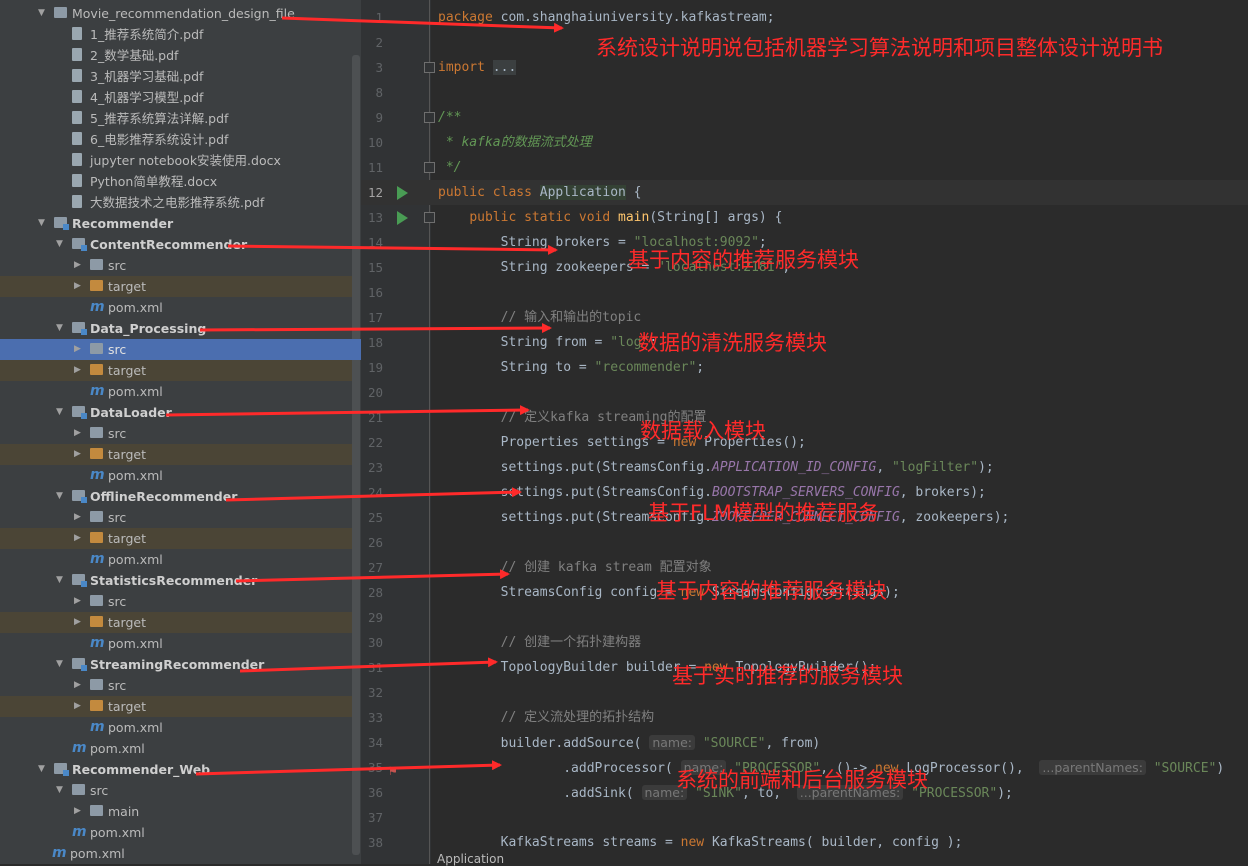  Describe the element at coordinates (176, 811) in the screenshot. I see `tree-item: ▶ main` at that location.